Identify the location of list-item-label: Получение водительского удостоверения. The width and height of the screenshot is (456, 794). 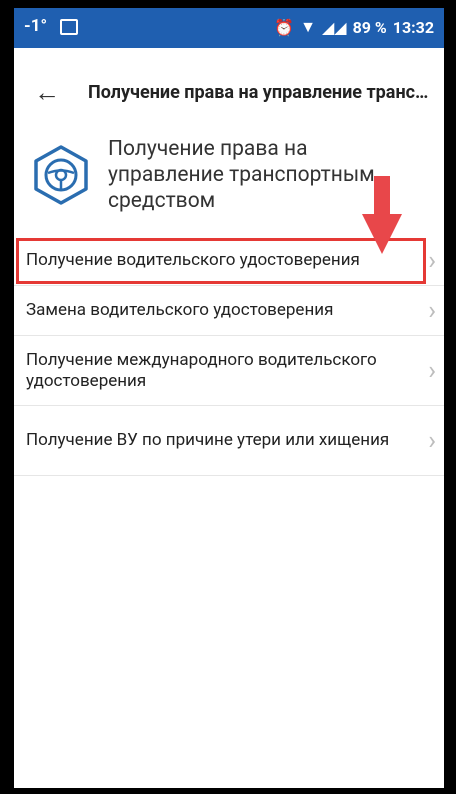
(193, 260).